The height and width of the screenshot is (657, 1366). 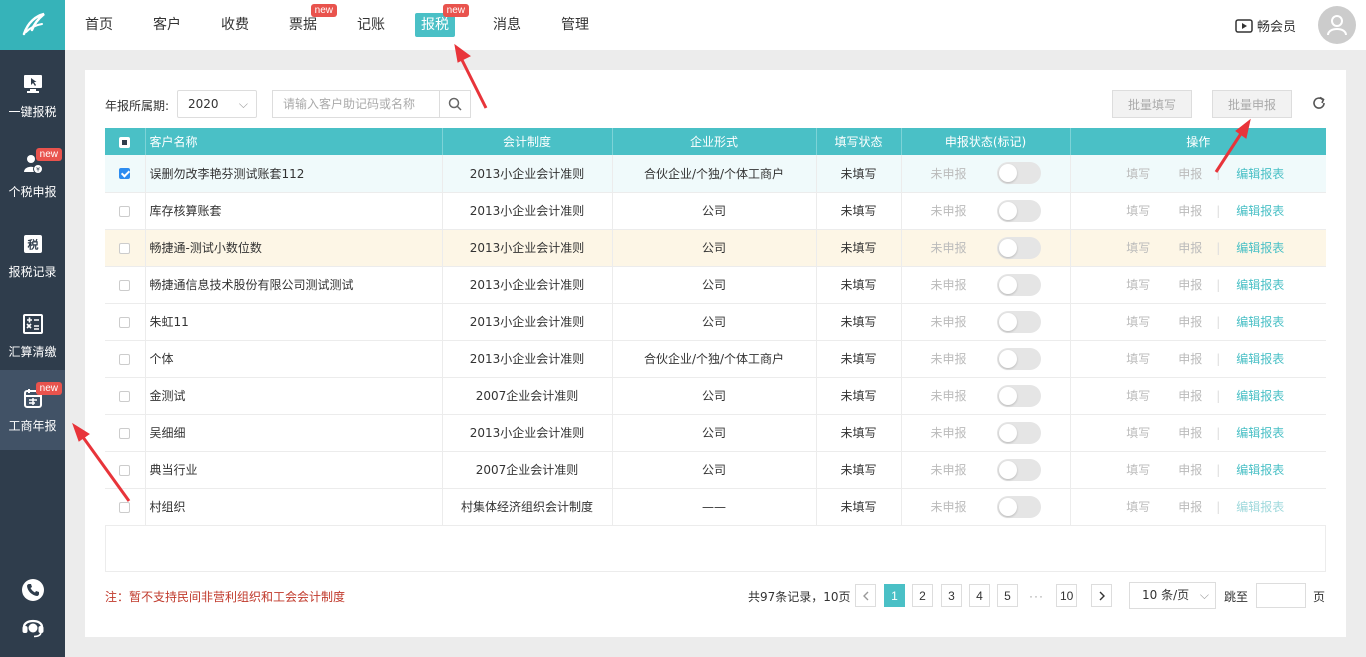 What do you see at coordinates (1152, 104) in the screenshot?
I see `batch-fill-button: 批量填写` at bounding box center [1152, 104].